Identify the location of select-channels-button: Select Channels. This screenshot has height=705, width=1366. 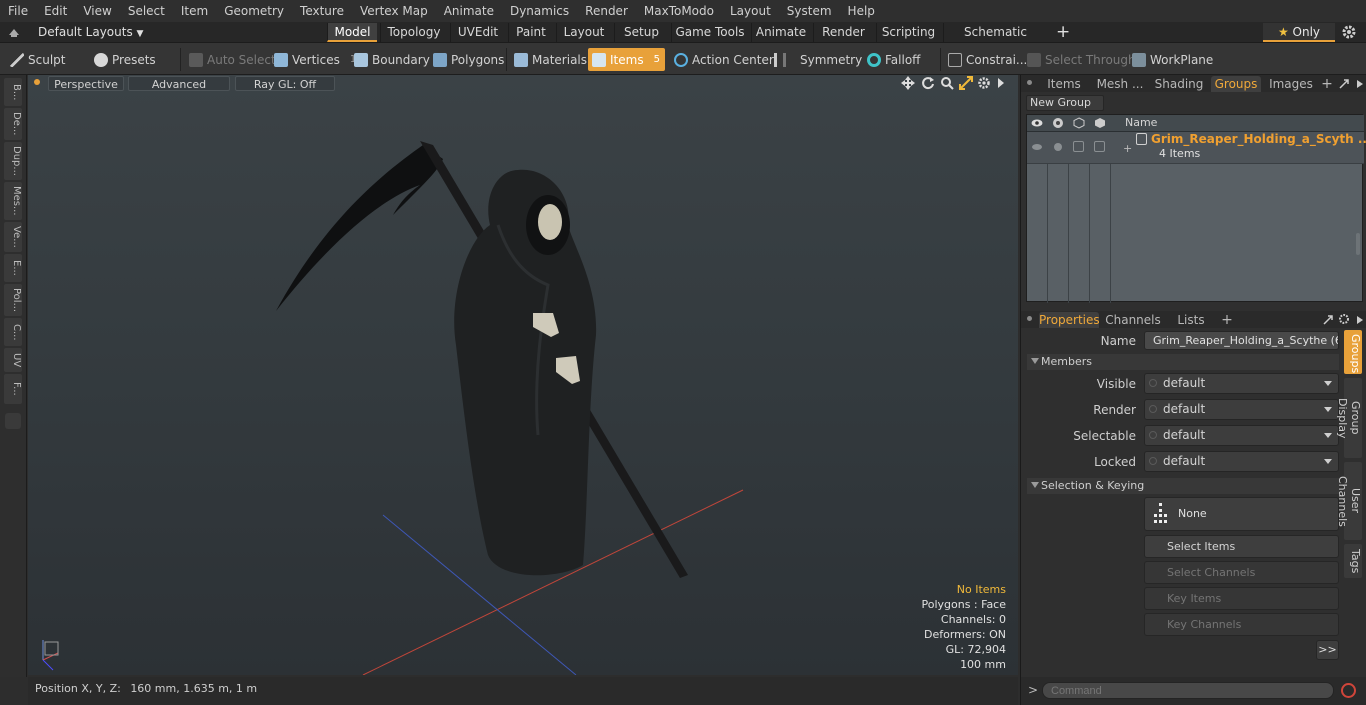
(1241, 572).